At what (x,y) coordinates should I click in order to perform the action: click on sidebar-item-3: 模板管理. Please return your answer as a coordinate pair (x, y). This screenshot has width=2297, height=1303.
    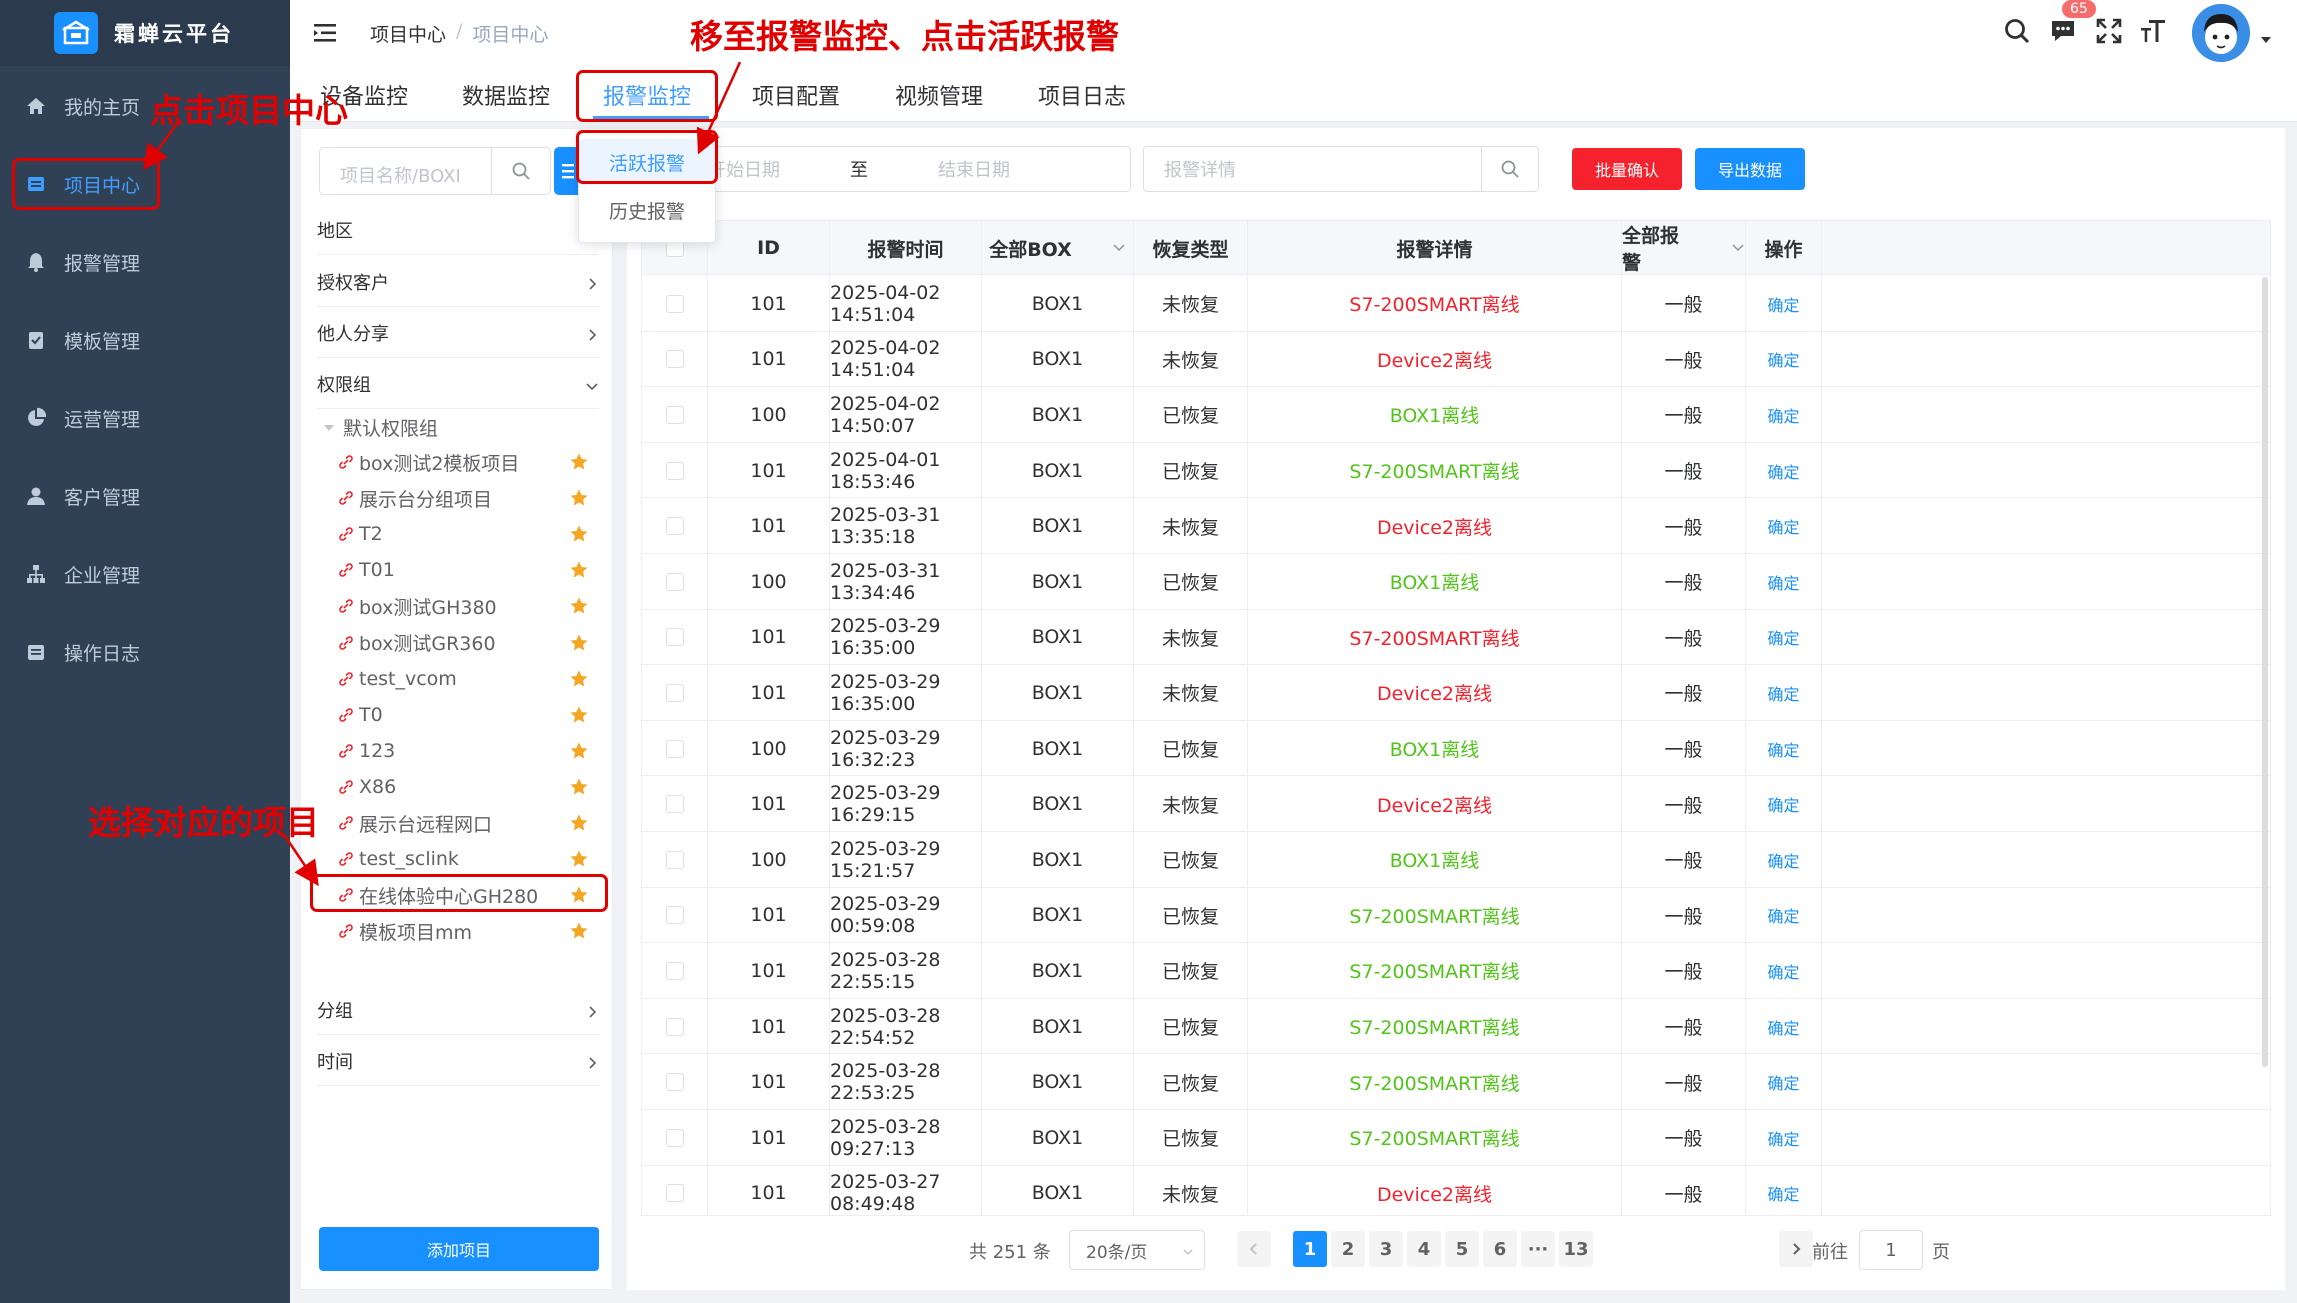
    Looking at the image, I should click on (145, 340).